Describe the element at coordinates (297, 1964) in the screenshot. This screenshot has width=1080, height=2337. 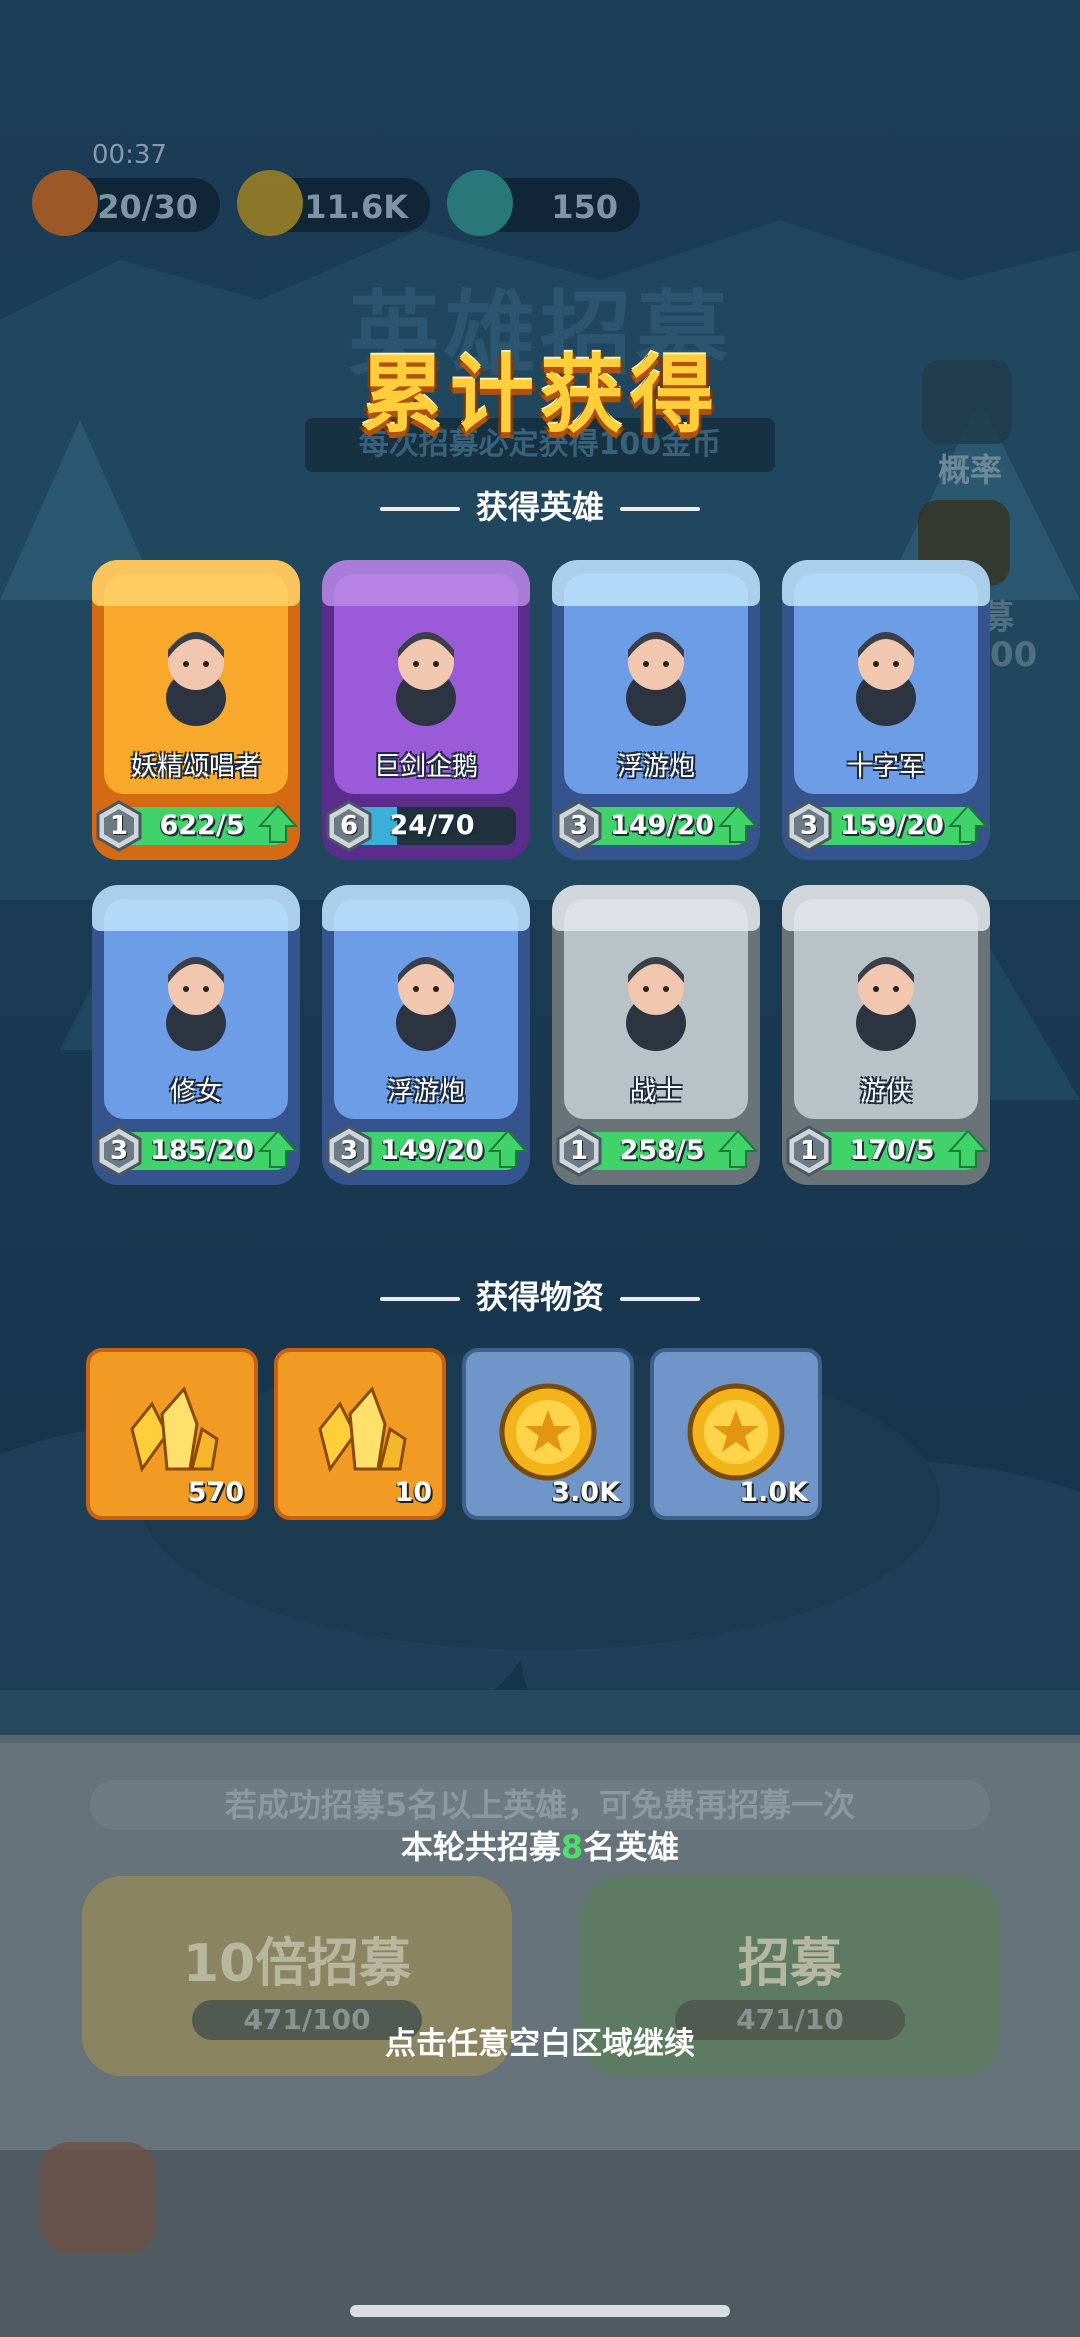
I see `ten-x-recruit-label: 10倍招募` at that location.